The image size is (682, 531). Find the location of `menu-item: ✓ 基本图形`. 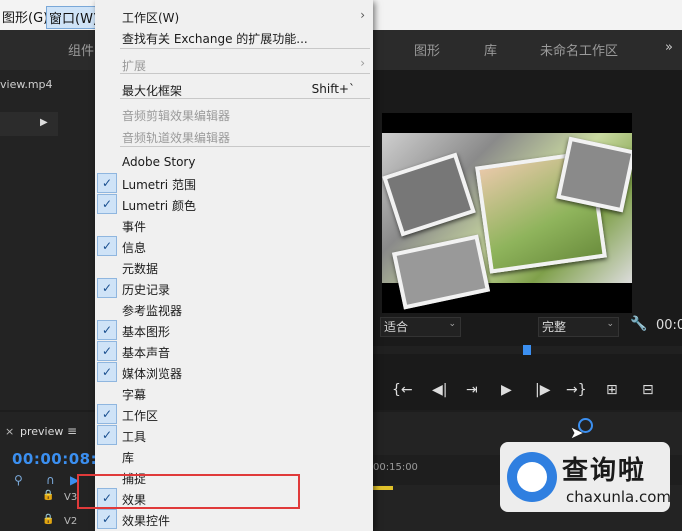

menu-item: ✓ 基本图形 is located at coordinates (234, 330).